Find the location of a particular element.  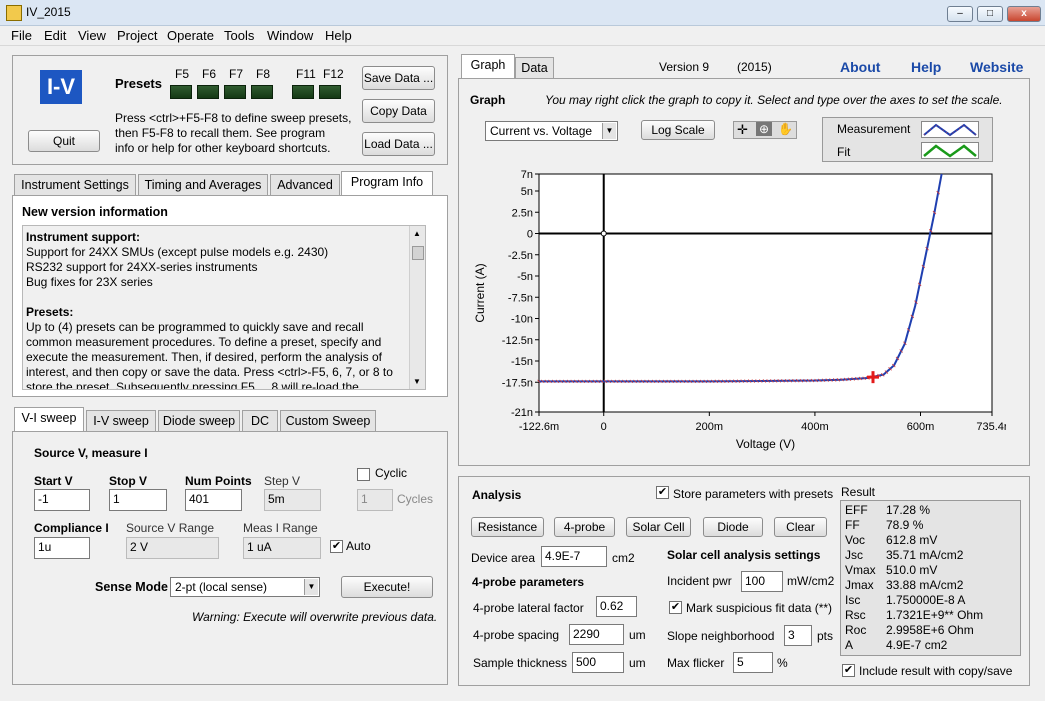

program-info-scrollbar: ▲ ▼ is located at coordinates (417, 307).